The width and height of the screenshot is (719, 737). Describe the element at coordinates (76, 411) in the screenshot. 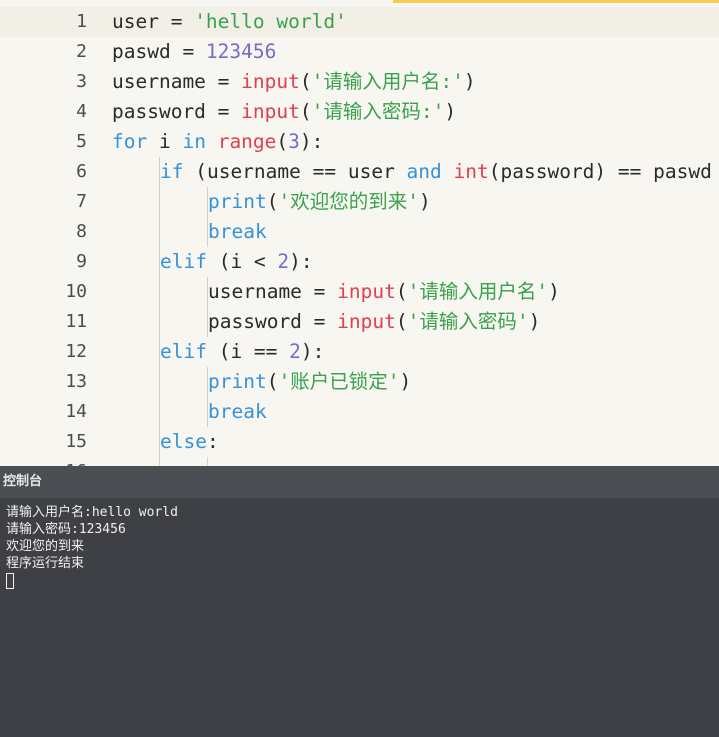

I see `line-number: 14` at that location.